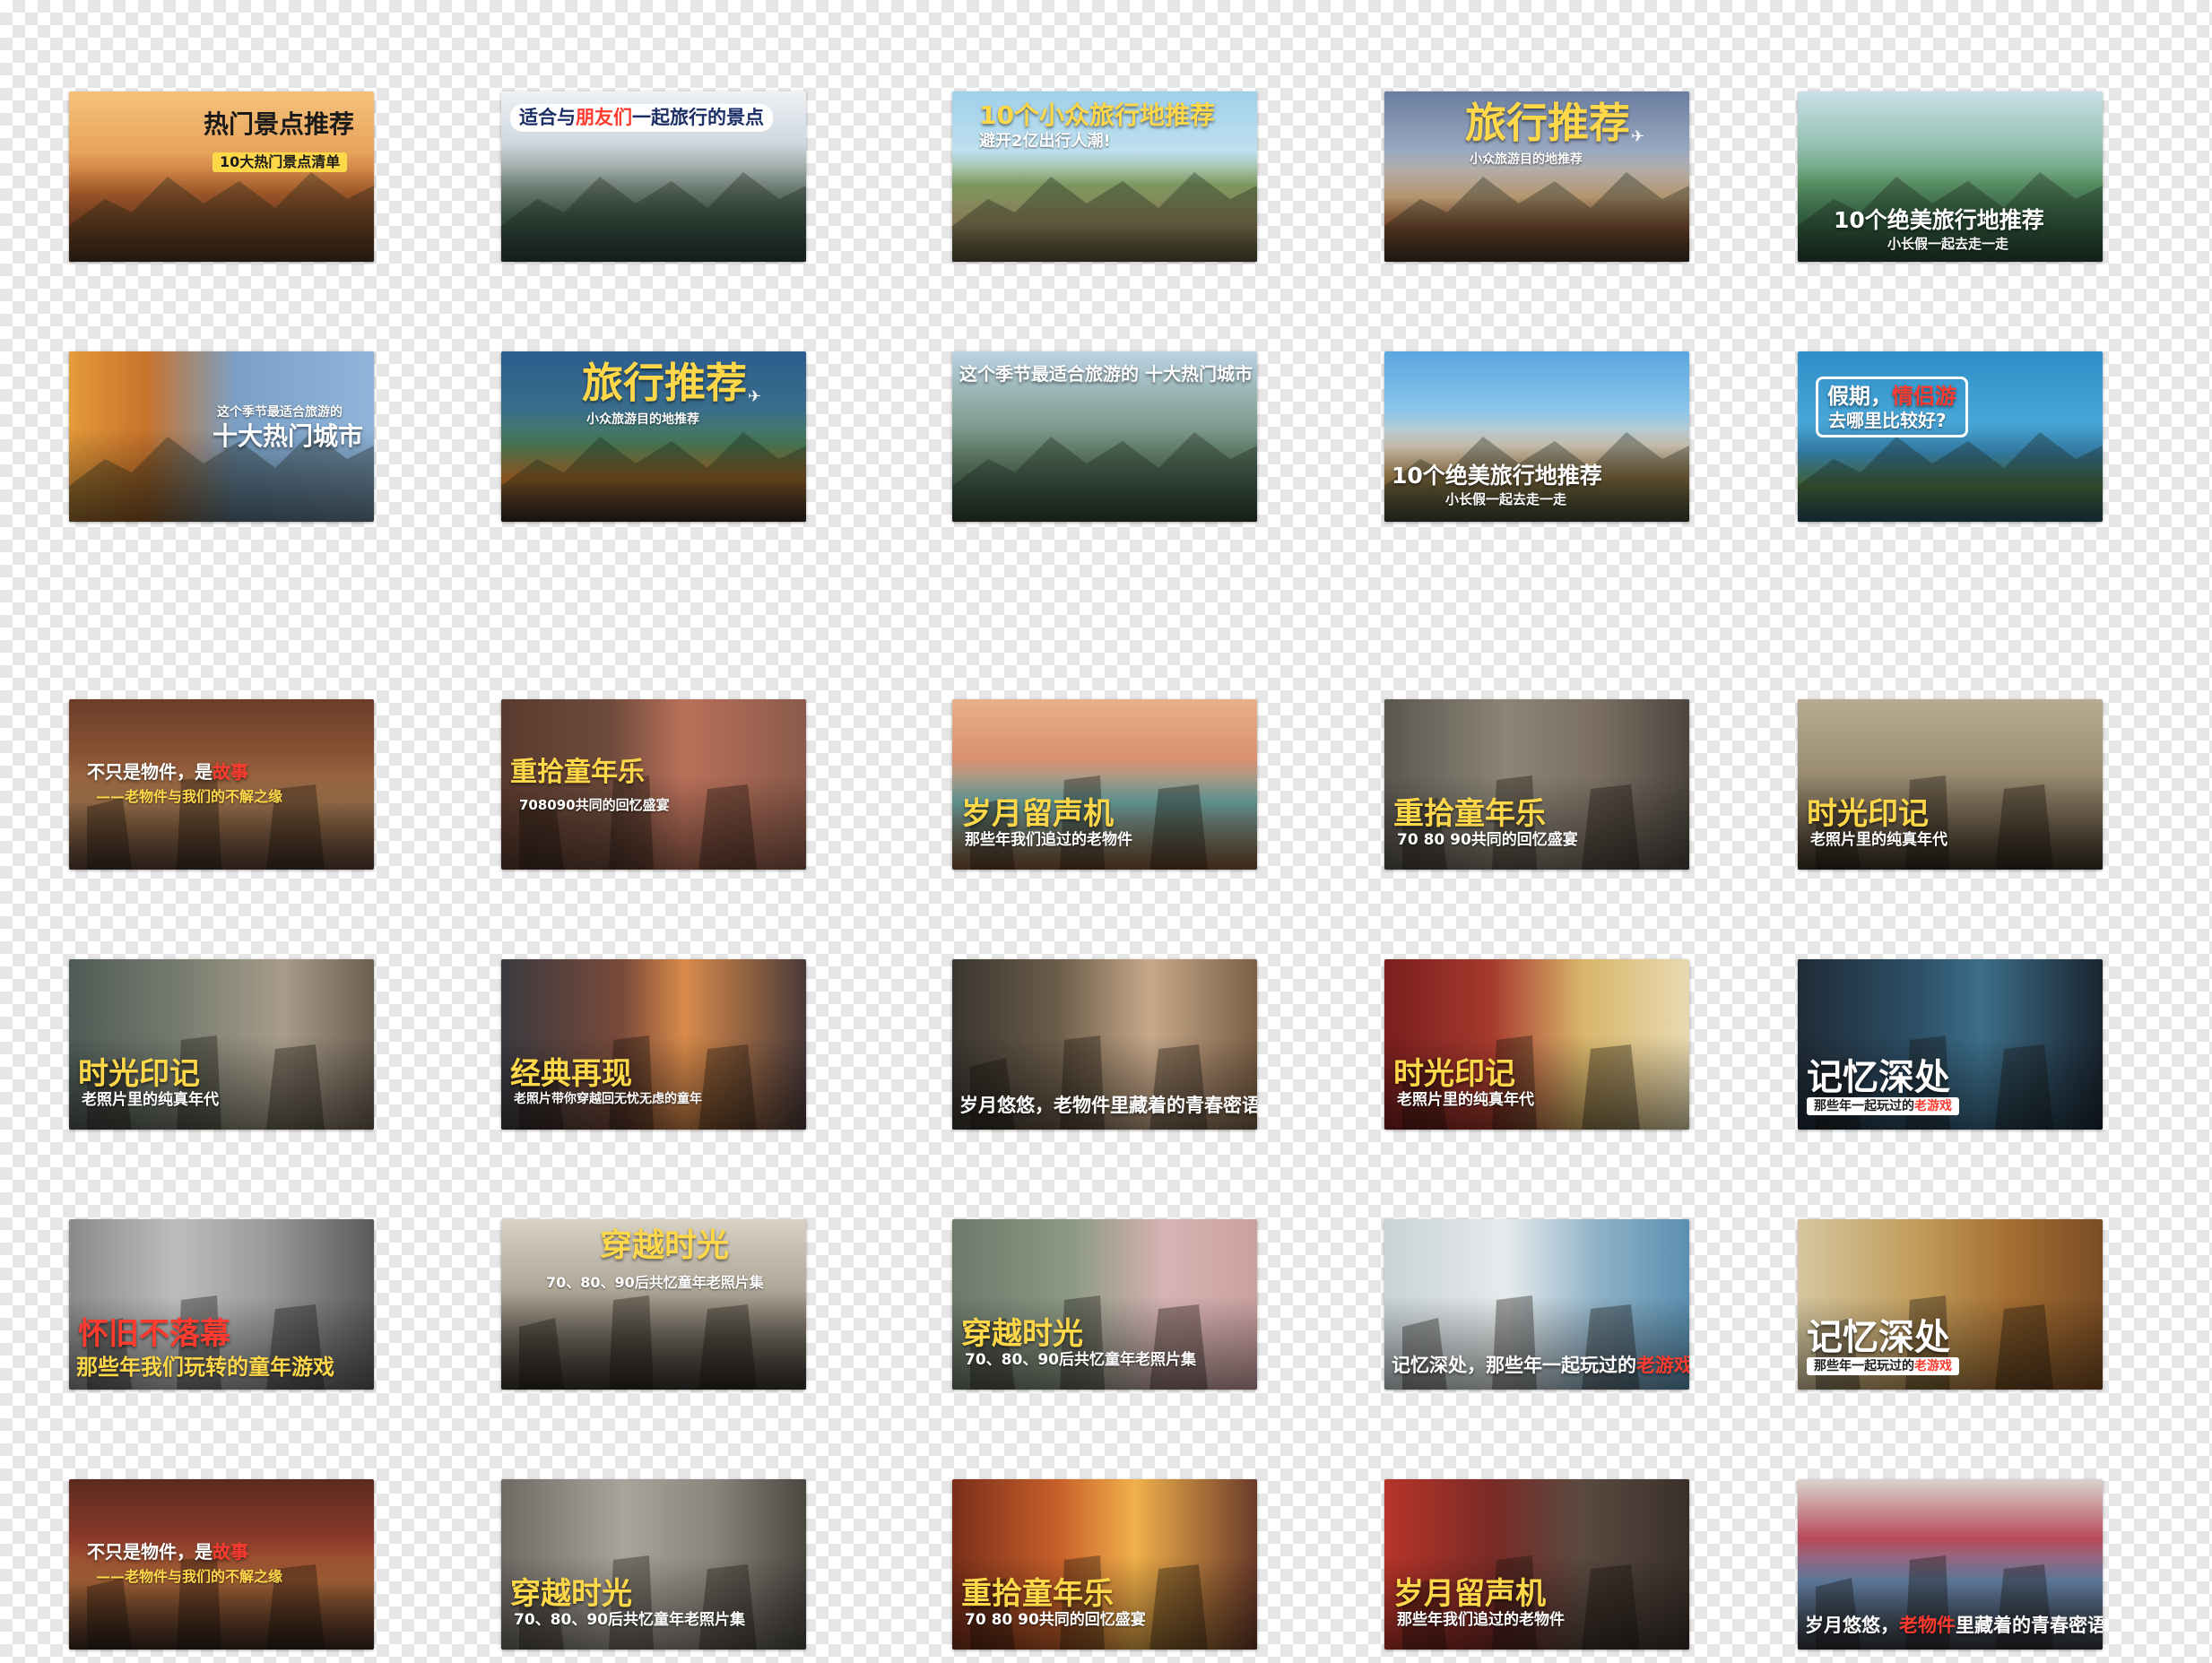 This screenshot has height=1663, width=2212. Describe the element at coordinates (653, 1304) in the screenshot. I see `thumbnail-street-crowd: 穿越时光 70、80、90后共忆童年老照片集` at that location.